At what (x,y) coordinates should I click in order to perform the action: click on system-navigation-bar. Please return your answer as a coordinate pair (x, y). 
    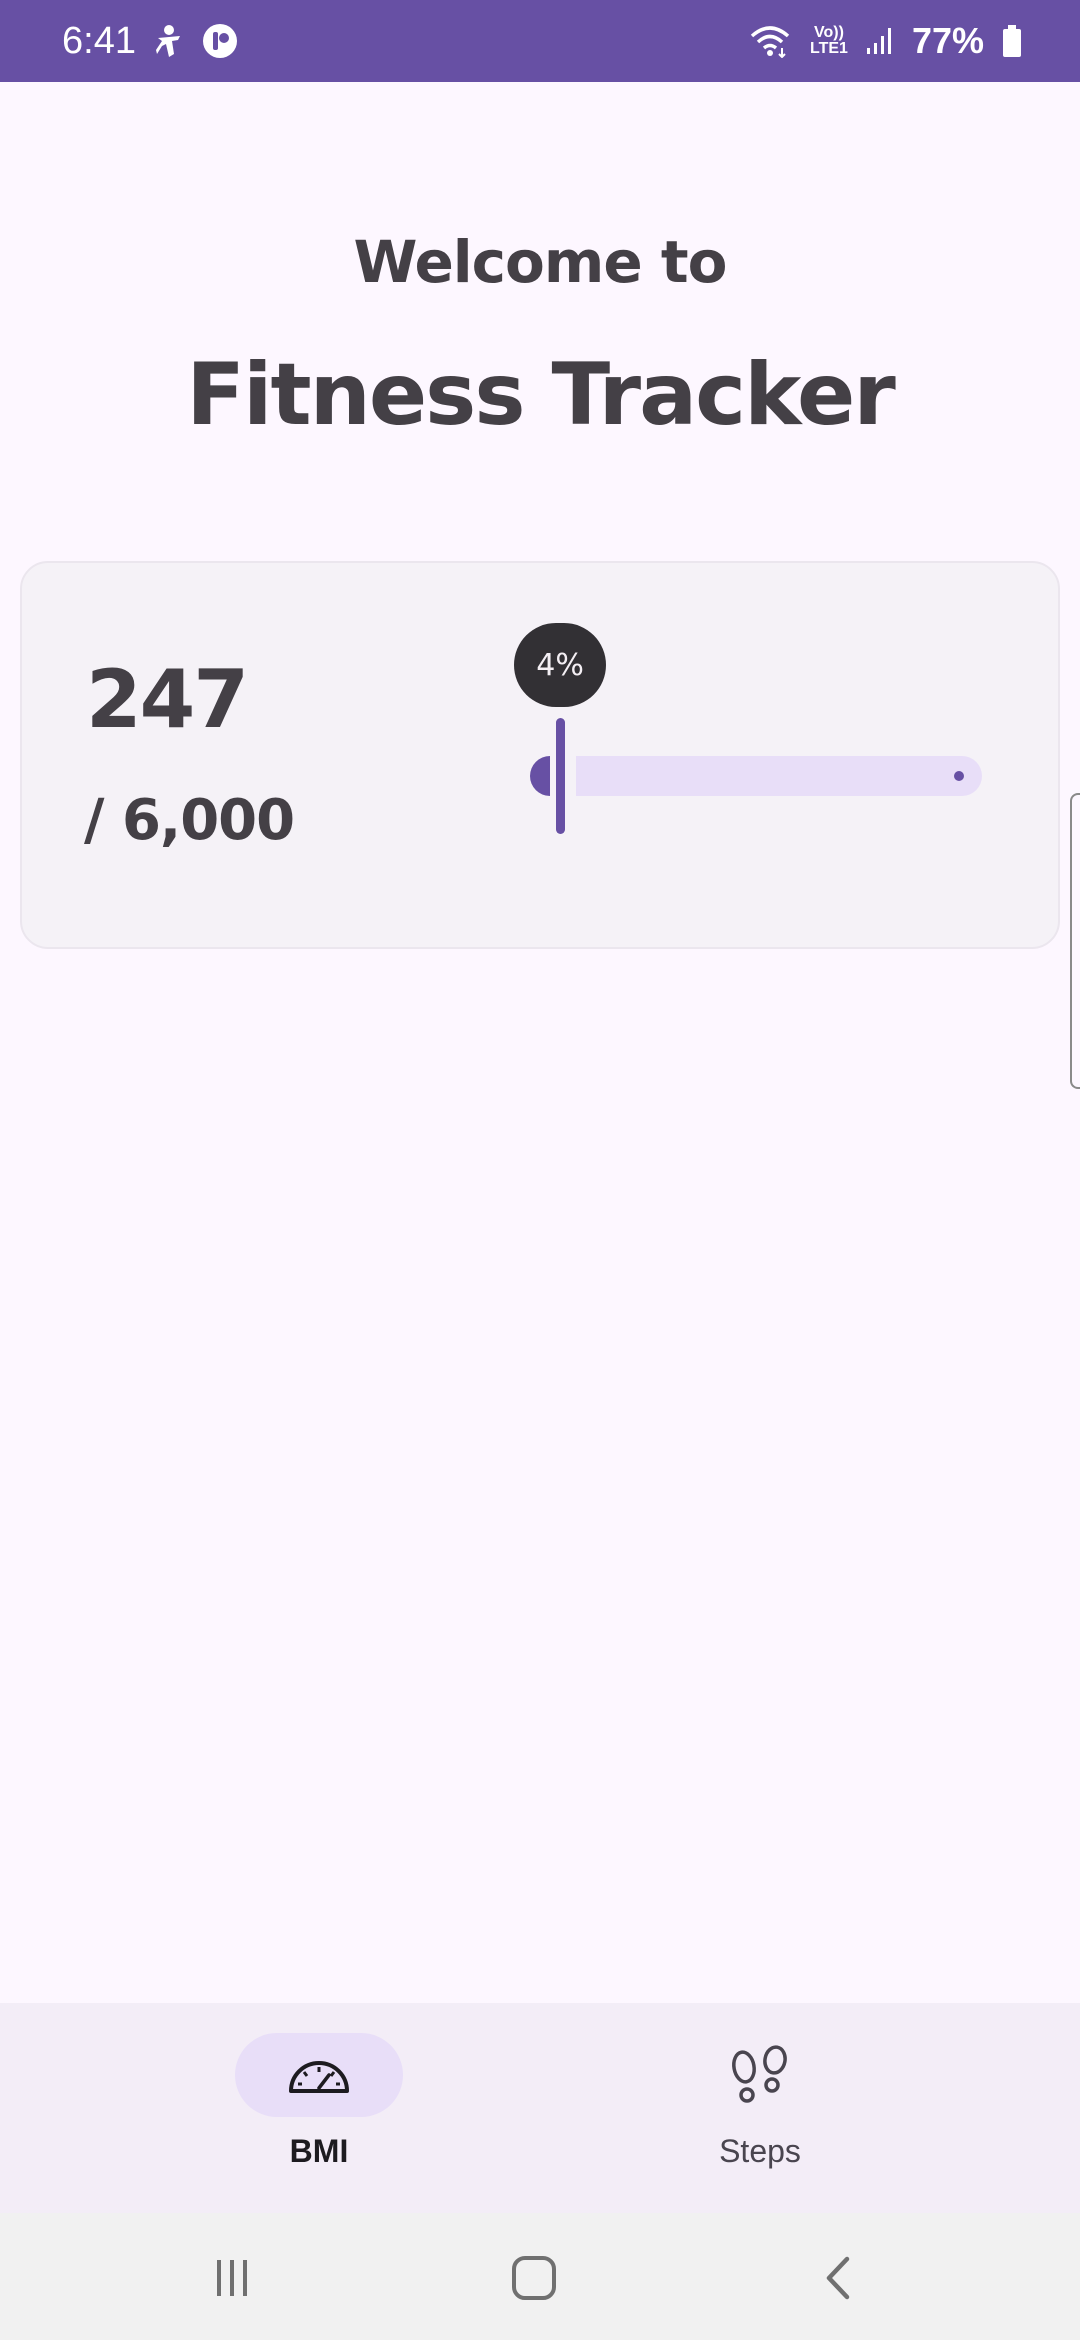
    Looking at the image, I should click on (540, 2276).